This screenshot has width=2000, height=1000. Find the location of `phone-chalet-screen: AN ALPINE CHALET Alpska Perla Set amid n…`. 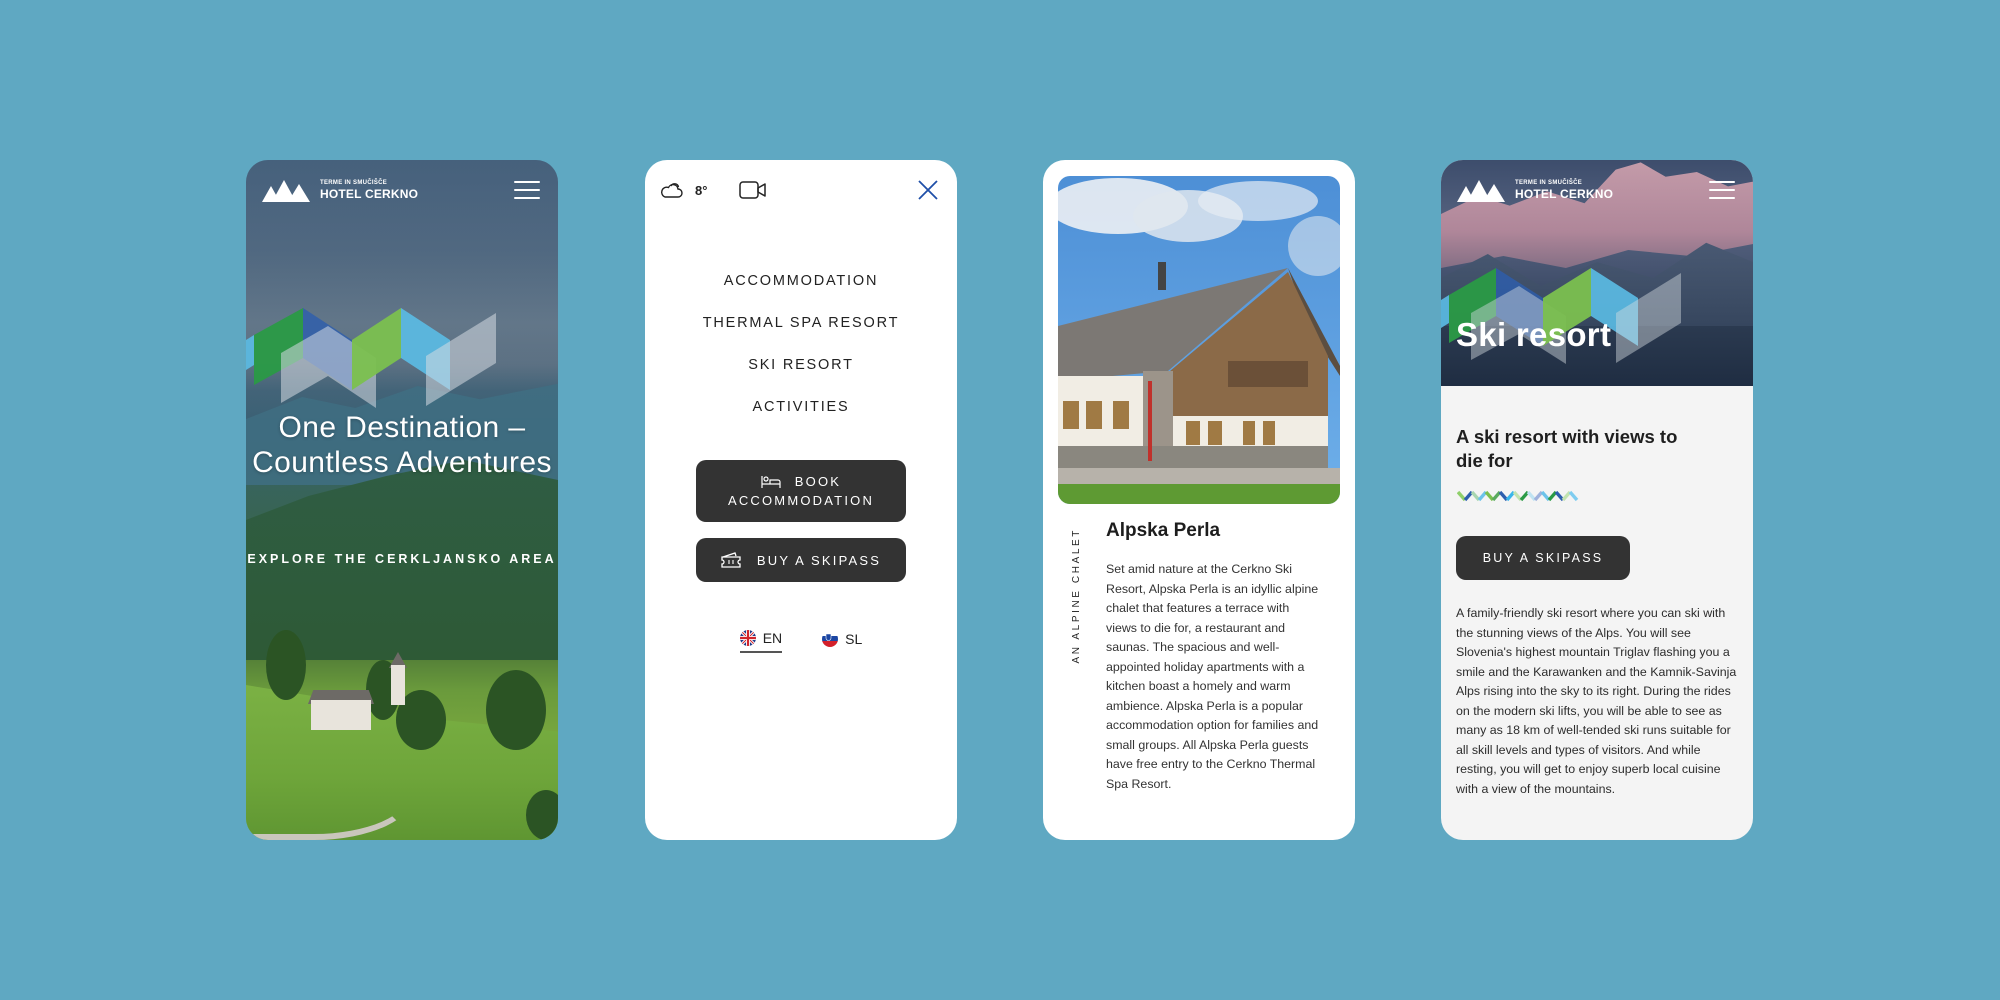

phone-chalet-screen: AN ALPINE CHALET Alpska Perla Set amid n… is located at coordinates (1199, 500).